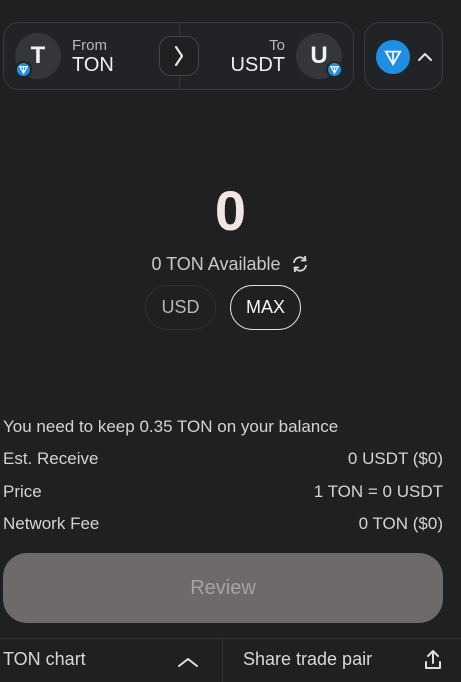 This screenshot has height=682, width=461. Describe the element at coordinates (230, 660) in the screenshot. I see `bottom-action-bar: TON chart Share trade pair` at that location.